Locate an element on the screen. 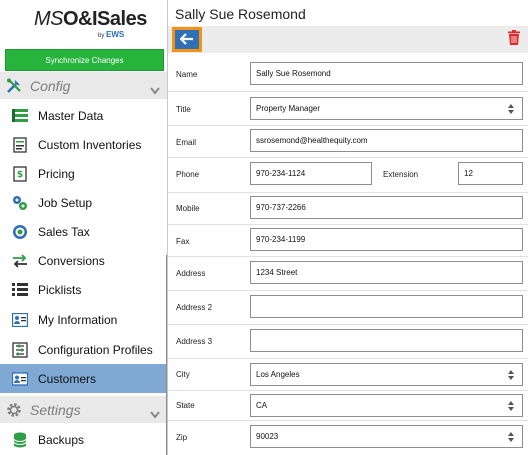 The width and height of the screenshot is (528, 455). state-label: State is located at coordinates (185, 405).